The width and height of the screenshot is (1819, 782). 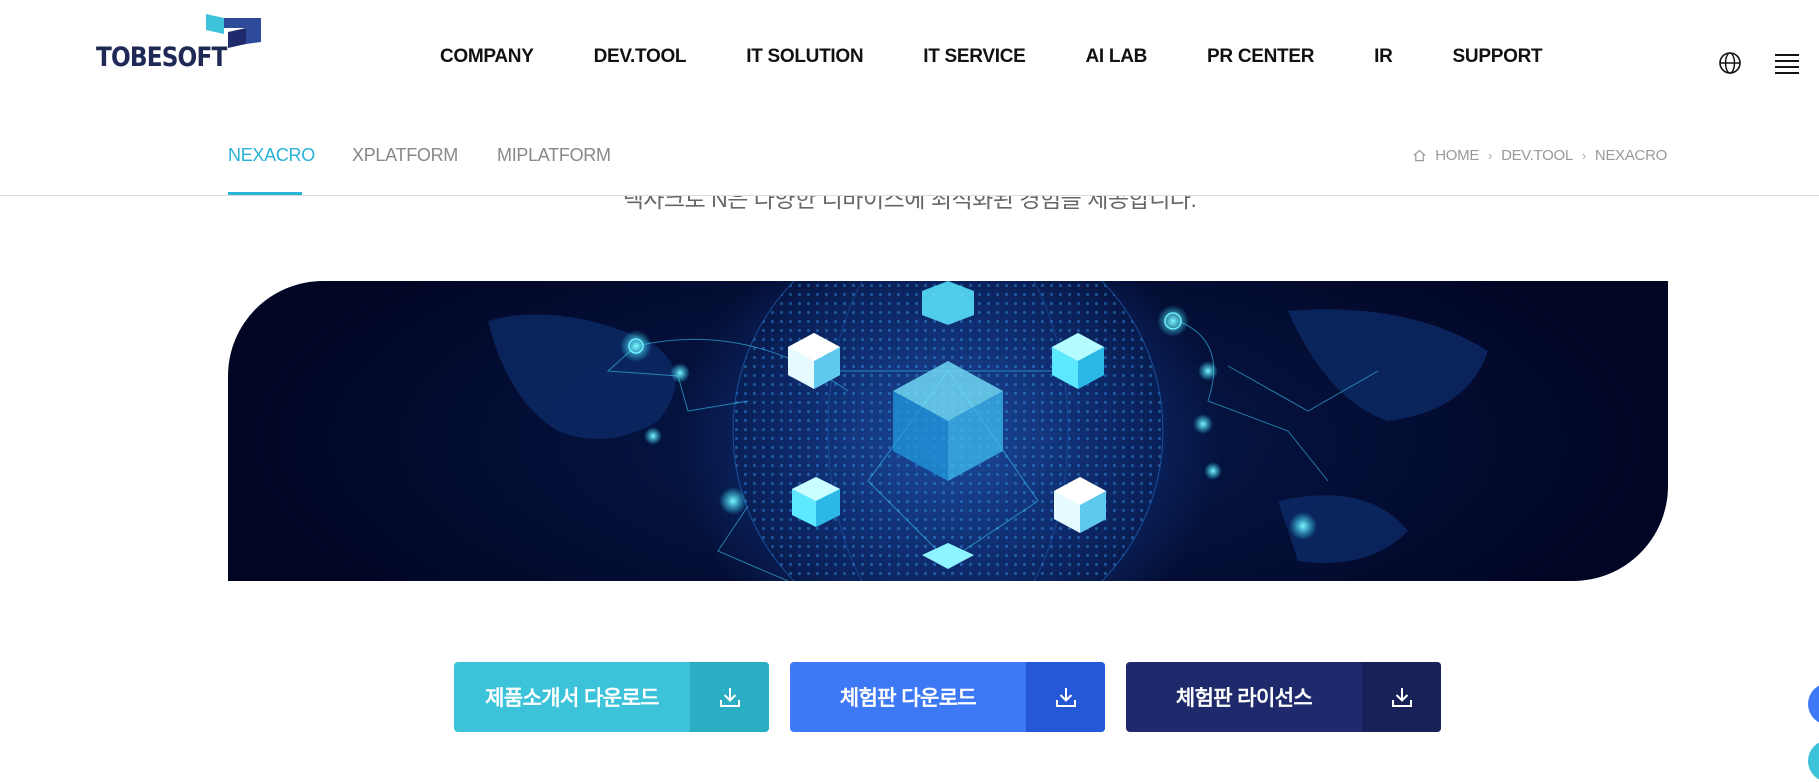 I want to click on home-icon, so click(x=1419, y=155).